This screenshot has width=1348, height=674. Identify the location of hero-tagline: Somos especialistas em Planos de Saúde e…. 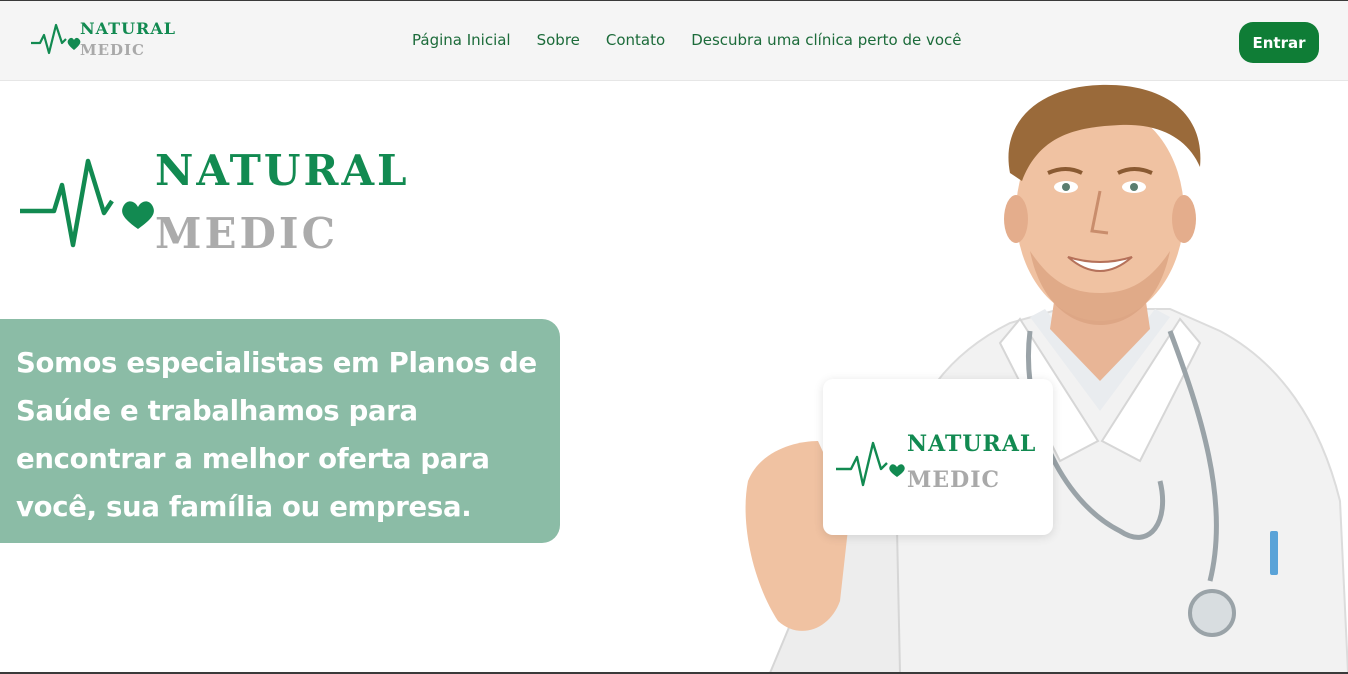
(276, 435).